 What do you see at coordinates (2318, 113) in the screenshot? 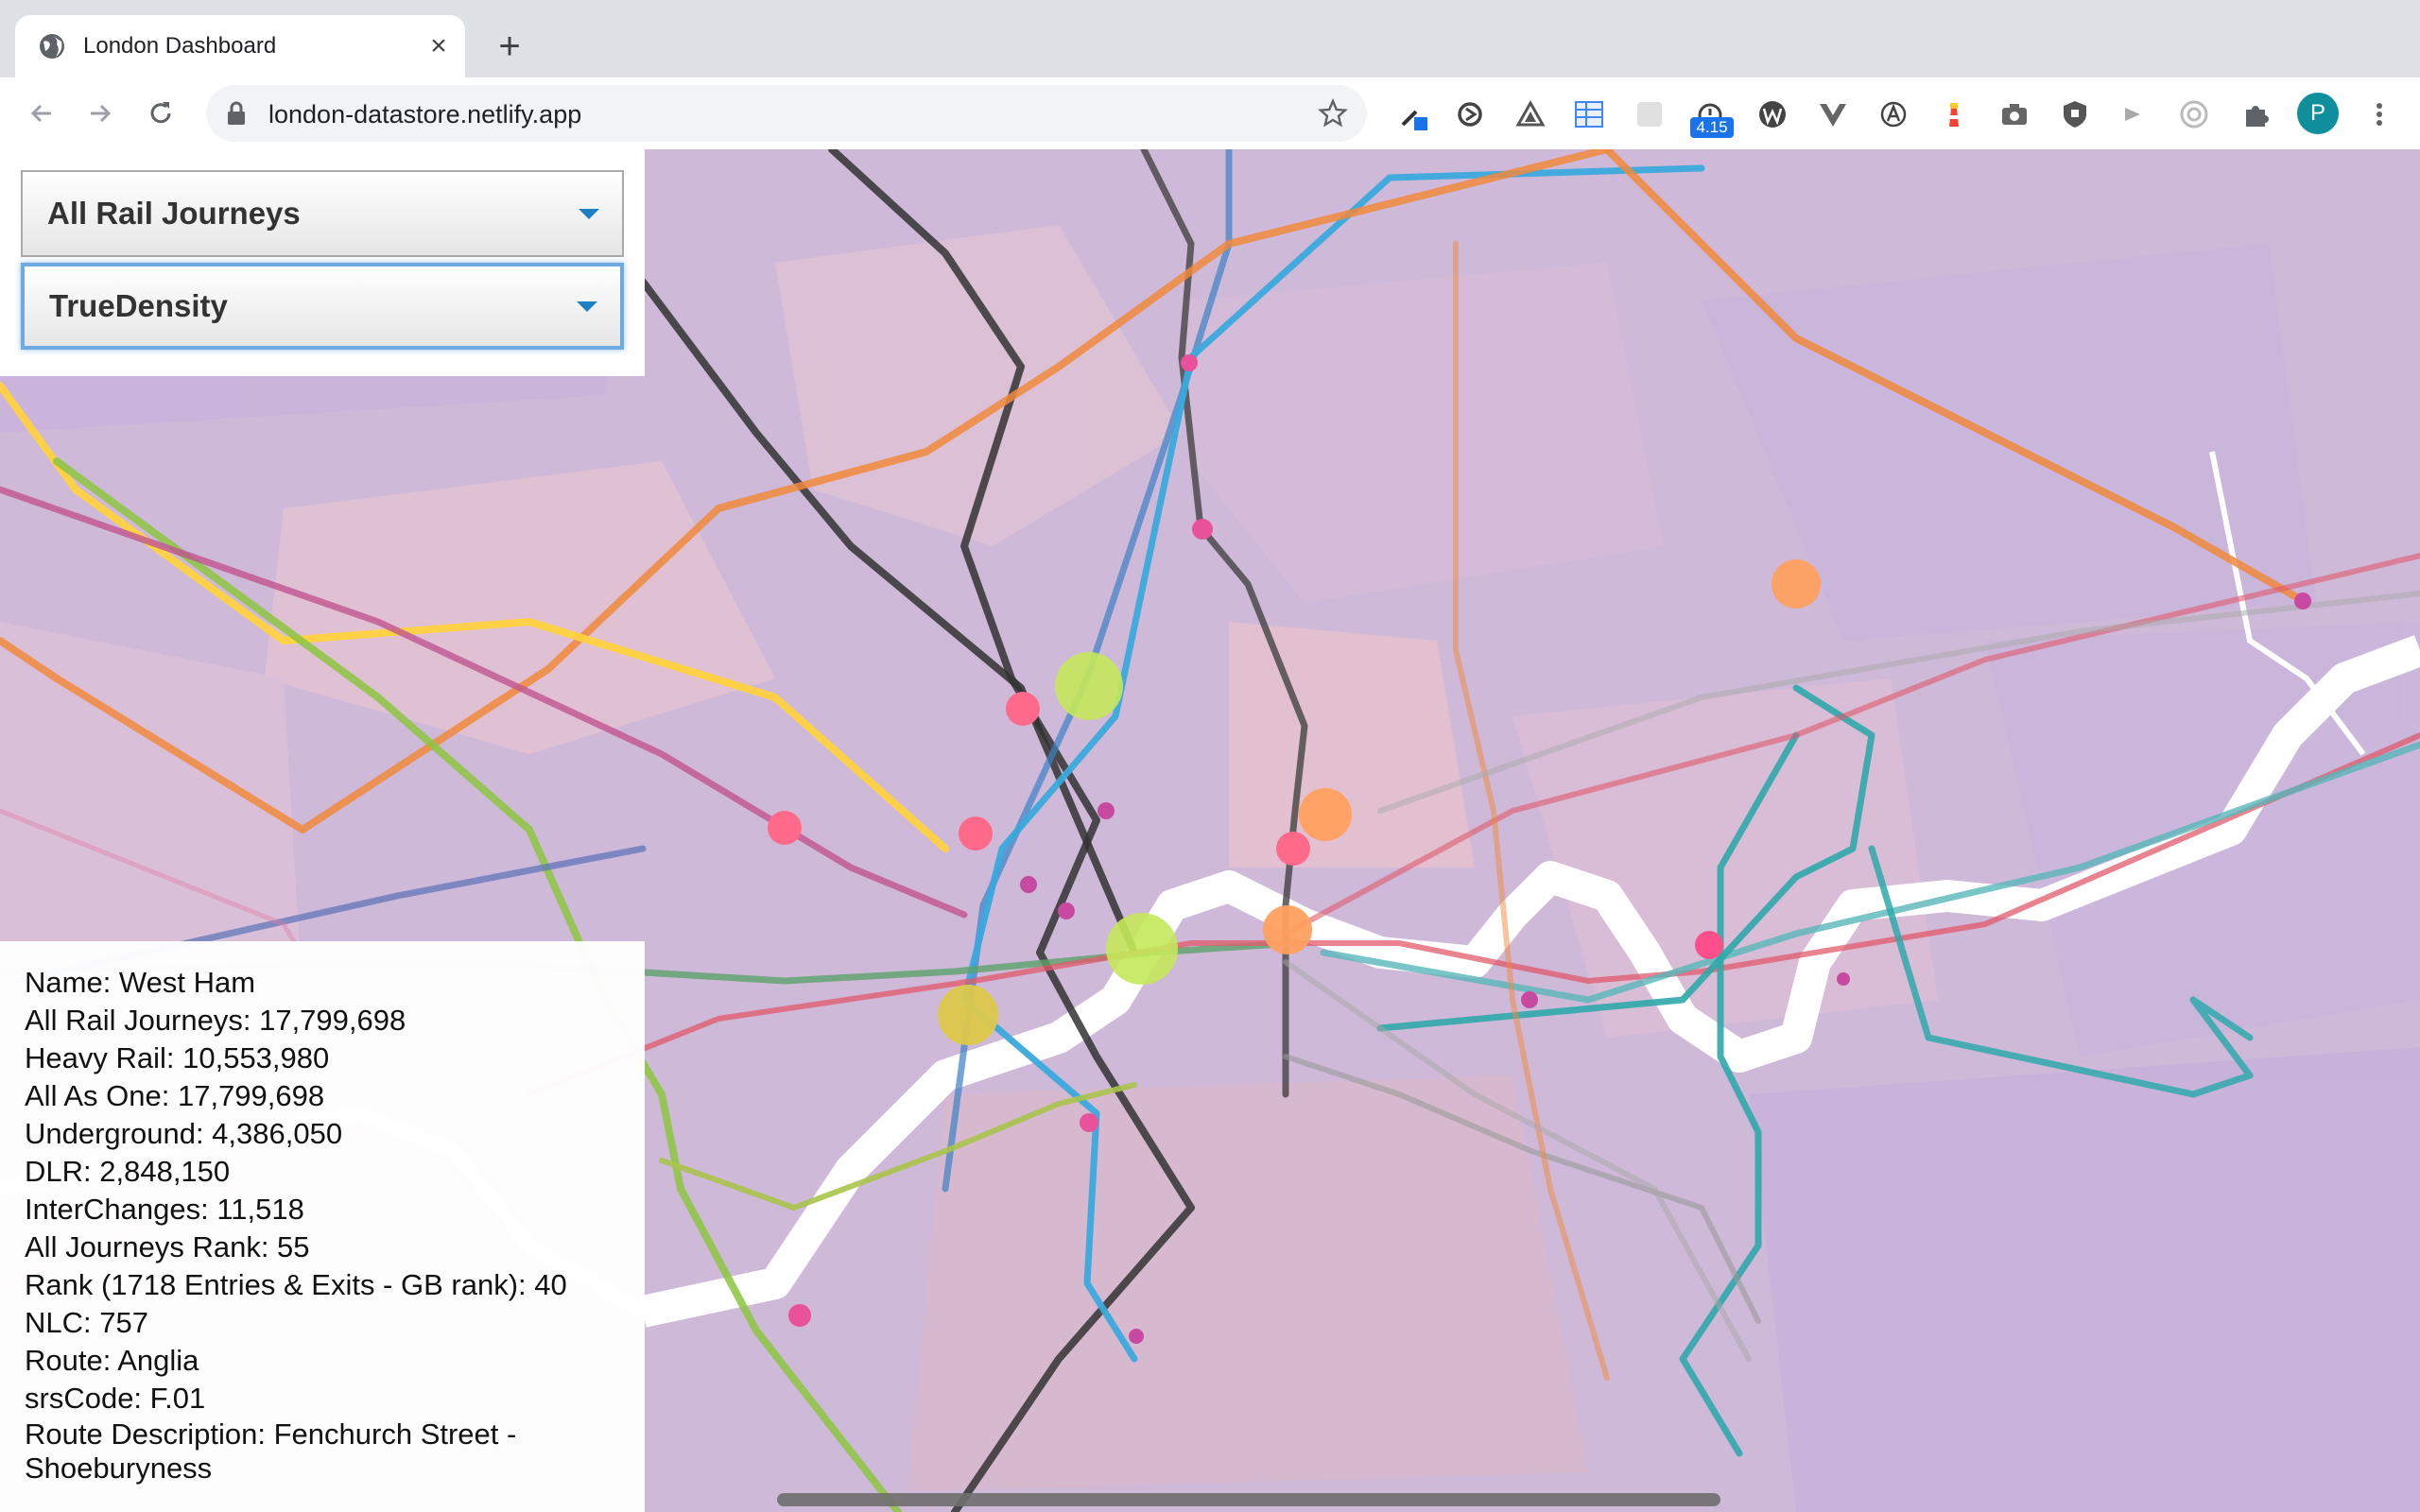
I see `profile-avatar: P` at bounding box center [2318, 113].